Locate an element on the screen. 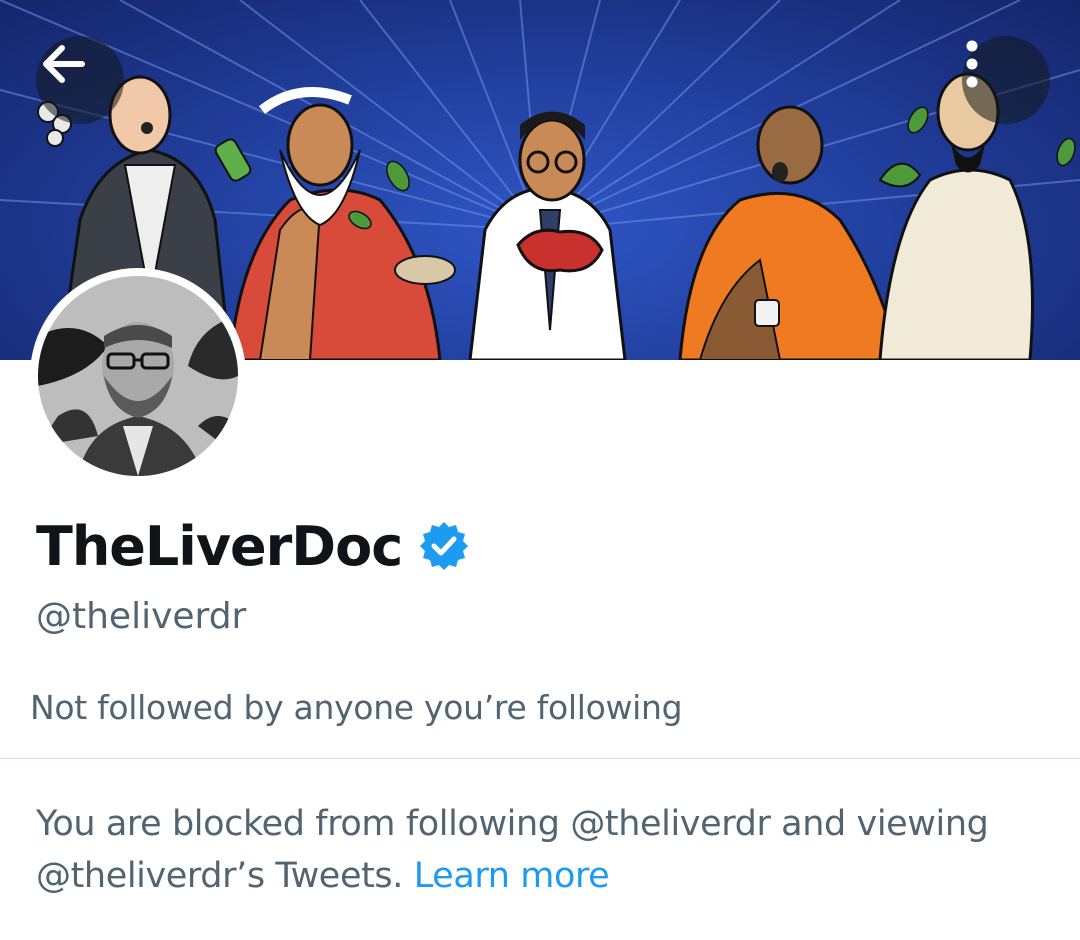 The image size is (1080, 940). learn-more-link: Learn more is located at coordinates (512, 876).